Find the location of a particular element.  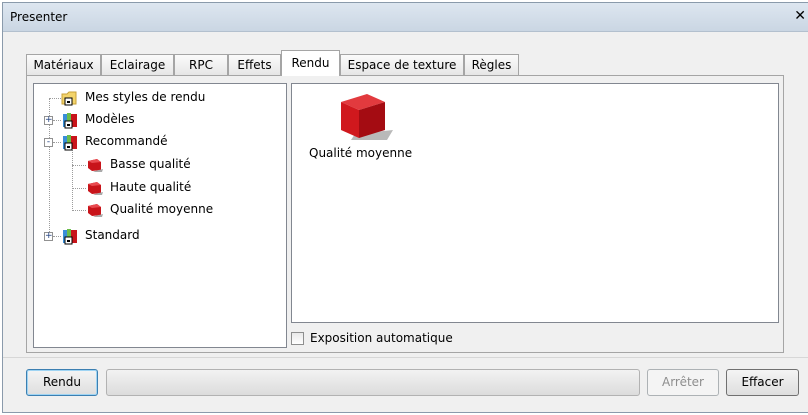

clear-button: Effacer is located at coordinates (762, 382).